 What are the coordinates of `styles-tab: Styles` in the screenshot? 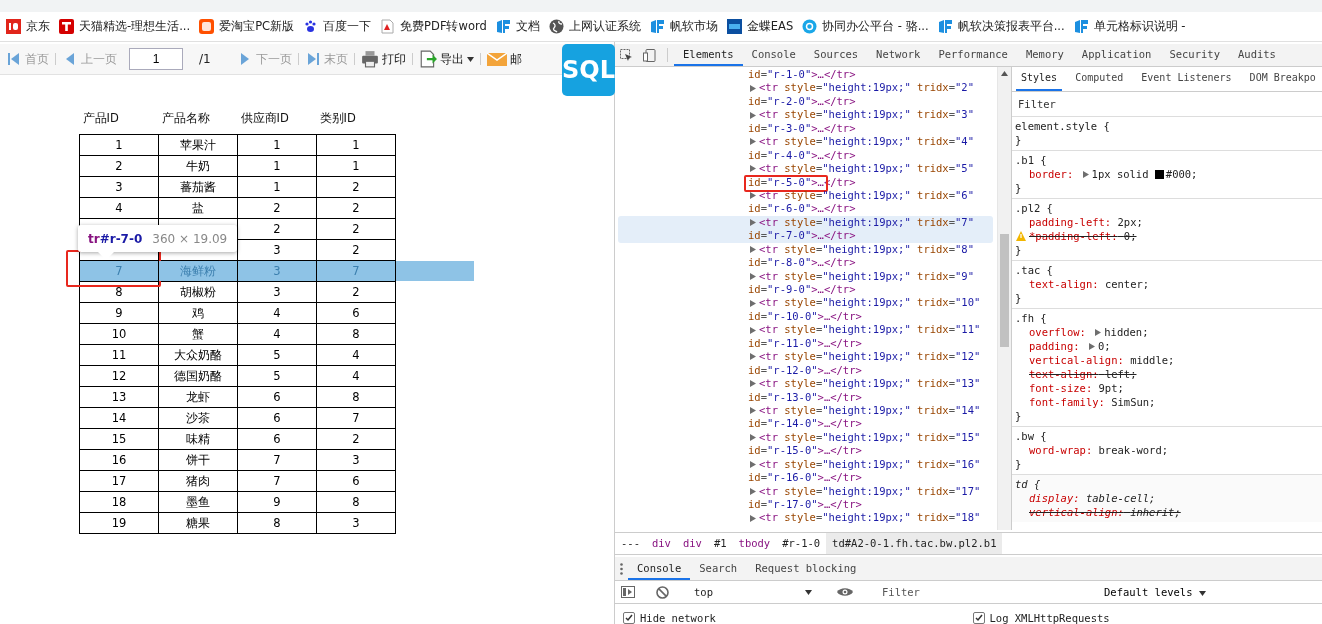 It's located at (1039, 79).